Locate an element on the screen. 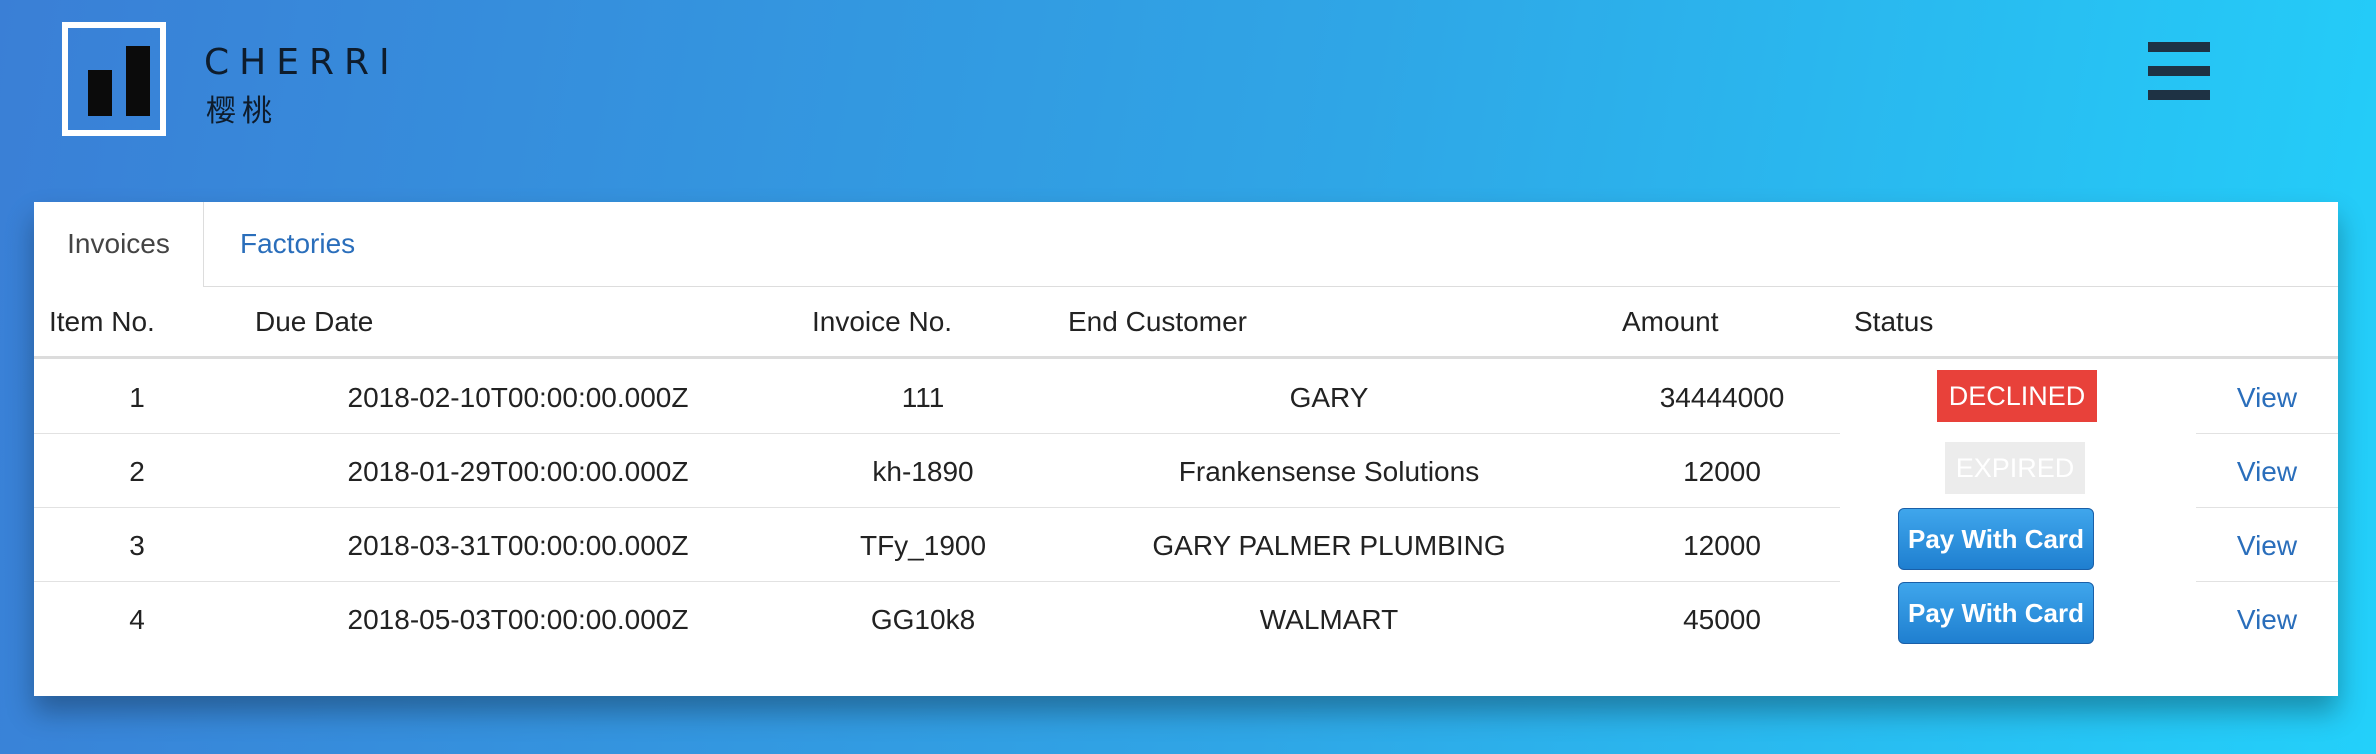 The height and width of the screenshot is (754, 2376). table-row-due-date: 2018-02-10T00:00:00.000Z is located at coordinates (518, 397).